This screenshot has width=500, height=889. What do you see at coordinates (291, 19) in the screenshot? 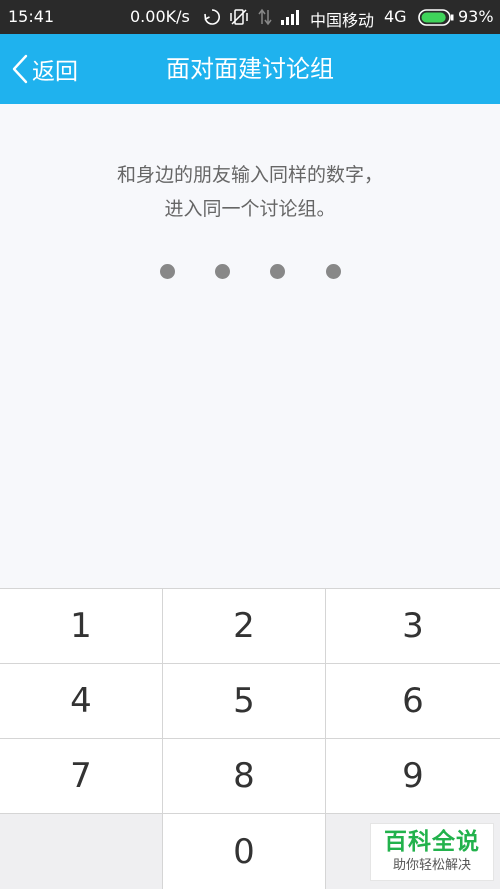
I see `signal-icon` at bounding box center [291, 19].